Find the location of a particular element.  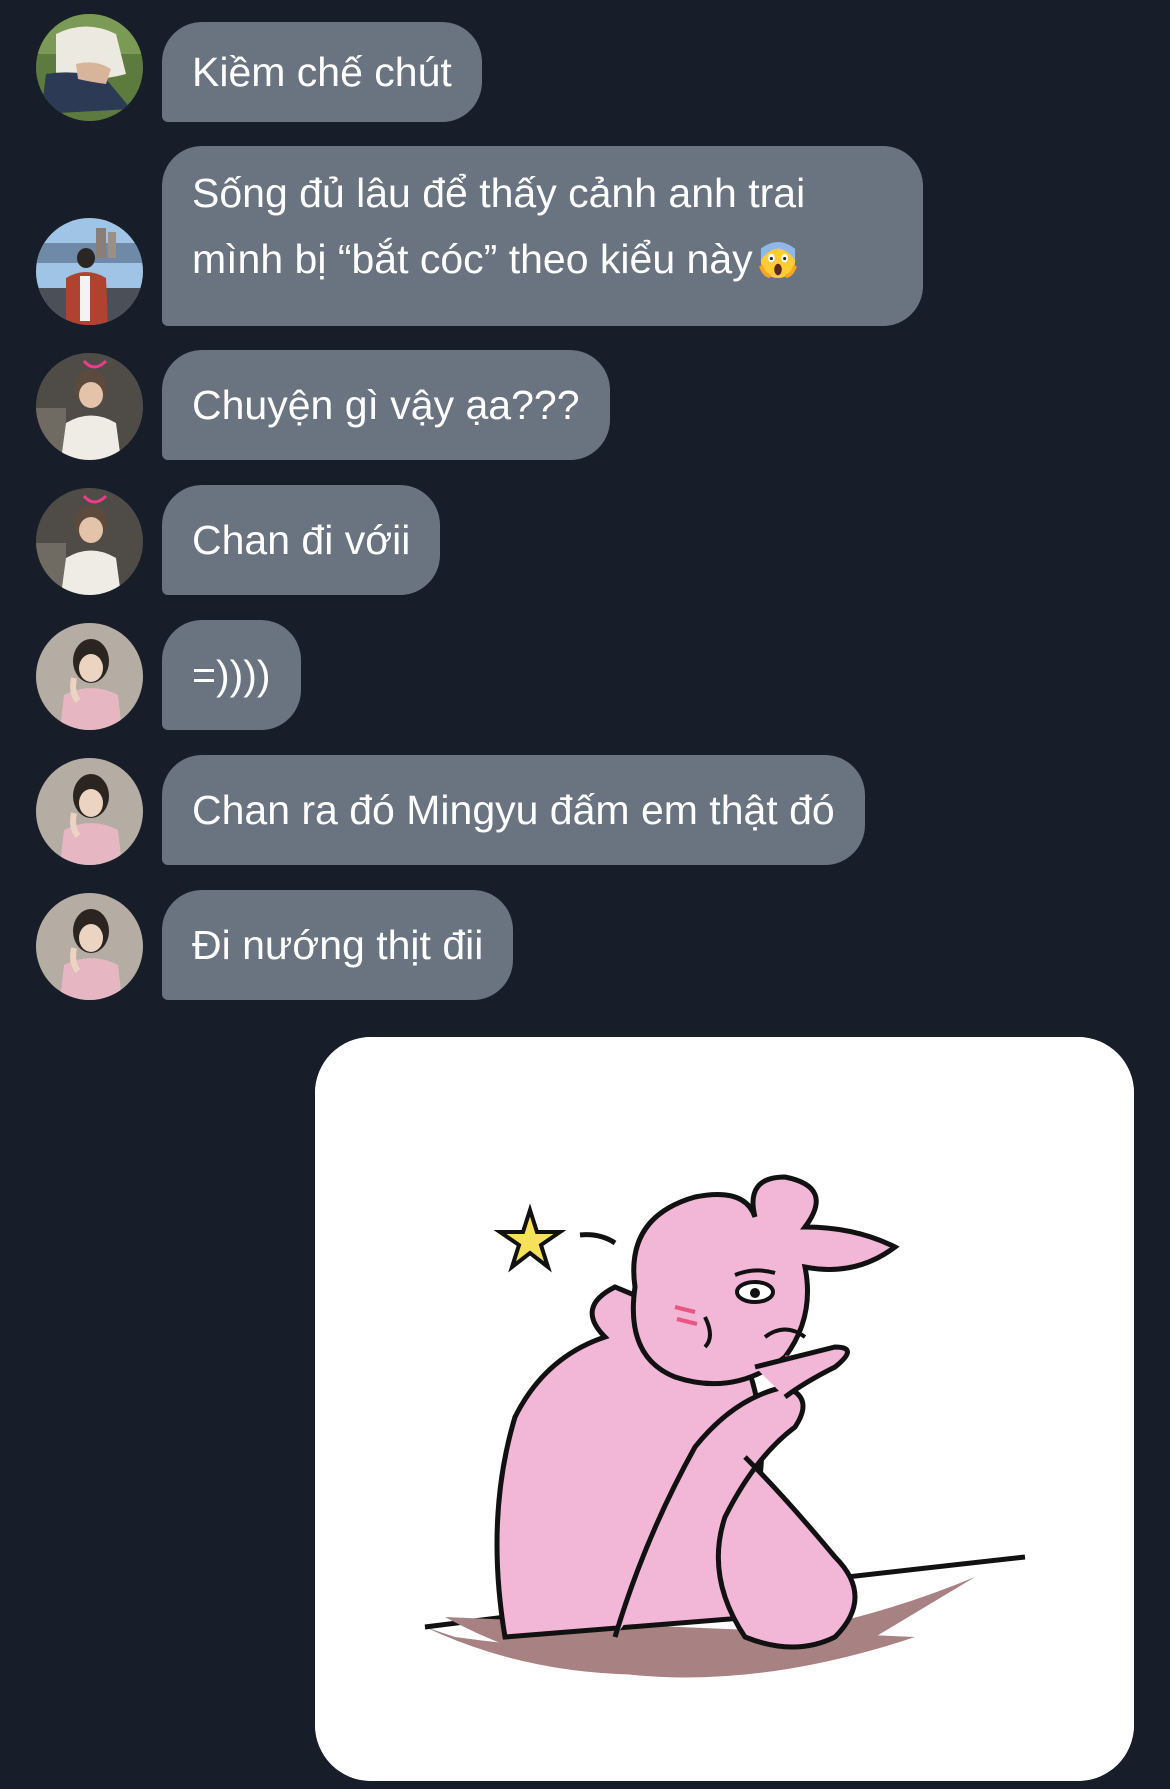

message-bubble: Đi nướng thịt đii is located at coordinates (338, 945).